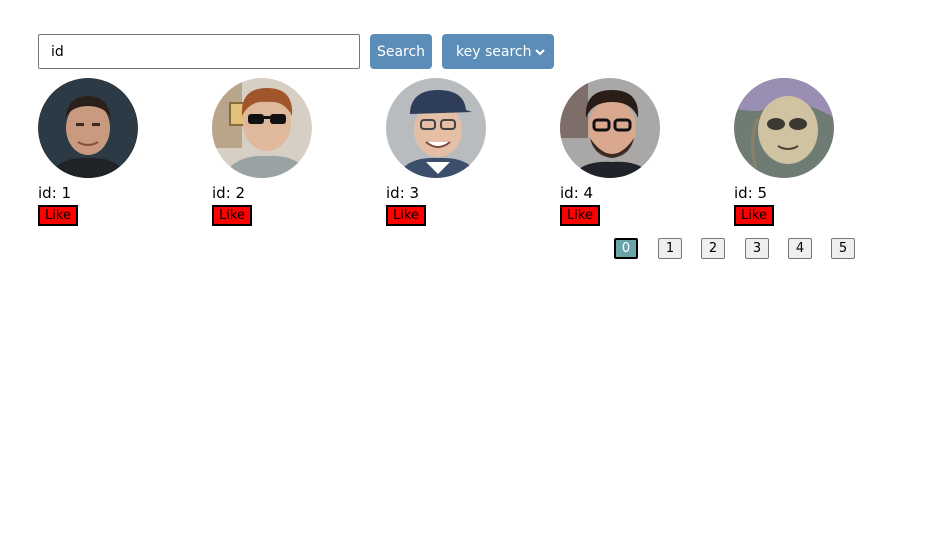 This screenshot has height=551, width=934. Describe the element at coordinates (401, 51) in the screenshot. I see `search-button: Search` at that location.